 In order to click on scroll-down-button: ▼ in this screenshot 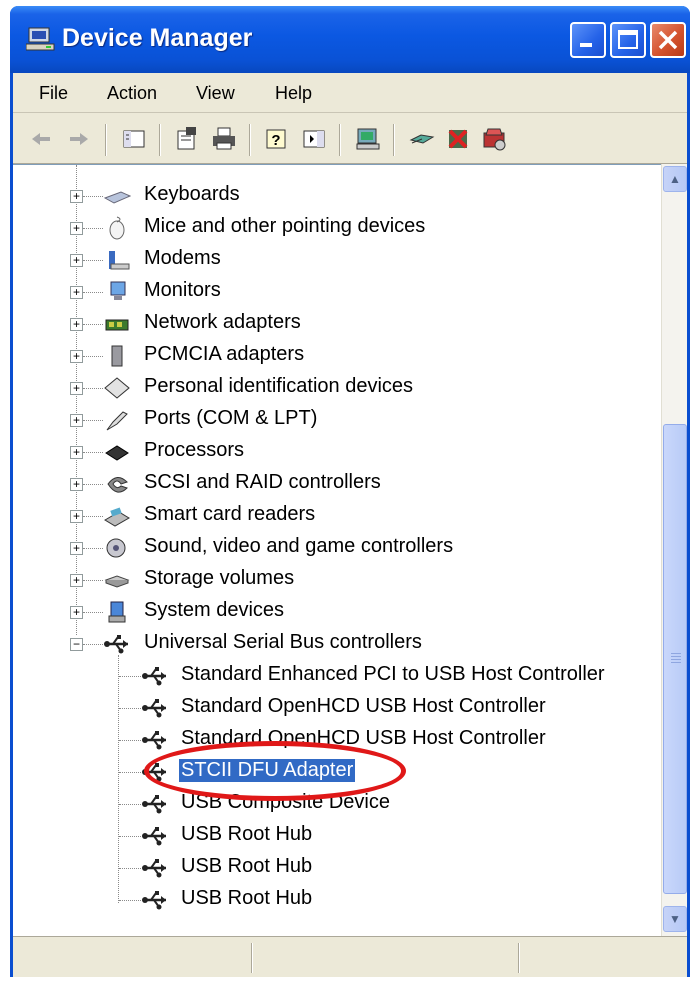, I will do `click(675, 919)`.